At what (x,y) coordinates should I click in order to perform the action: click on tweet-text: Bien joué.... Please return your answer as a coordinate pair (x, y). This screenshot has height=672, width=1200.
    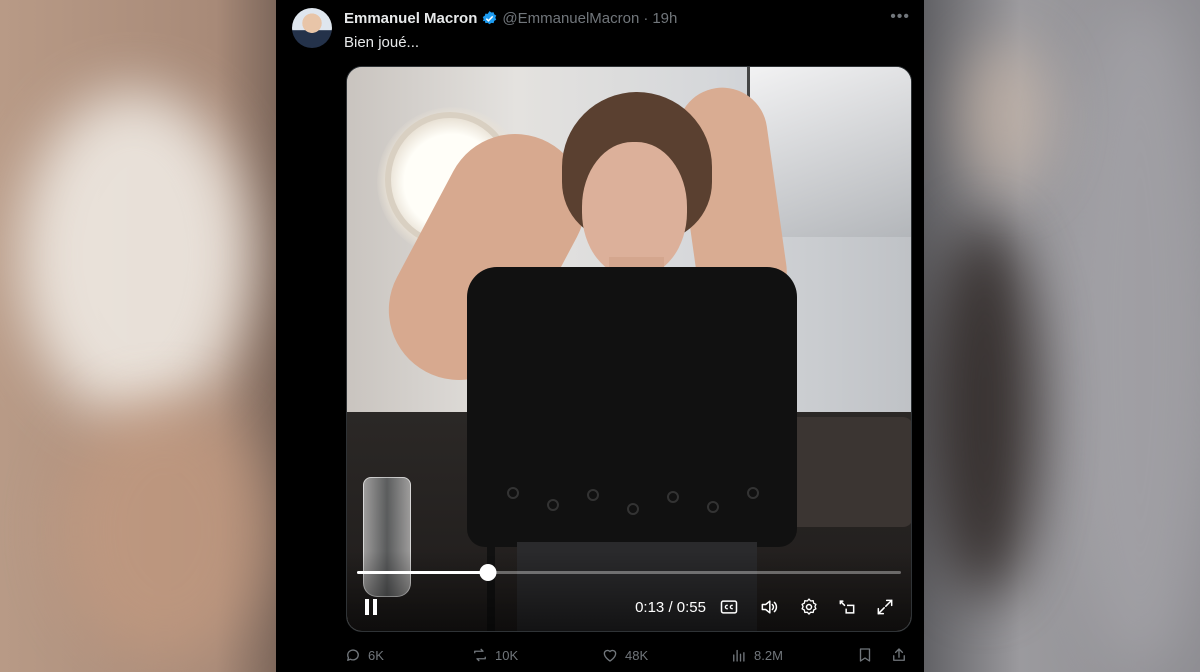
    Looking at the image, I should click on (382, 42).